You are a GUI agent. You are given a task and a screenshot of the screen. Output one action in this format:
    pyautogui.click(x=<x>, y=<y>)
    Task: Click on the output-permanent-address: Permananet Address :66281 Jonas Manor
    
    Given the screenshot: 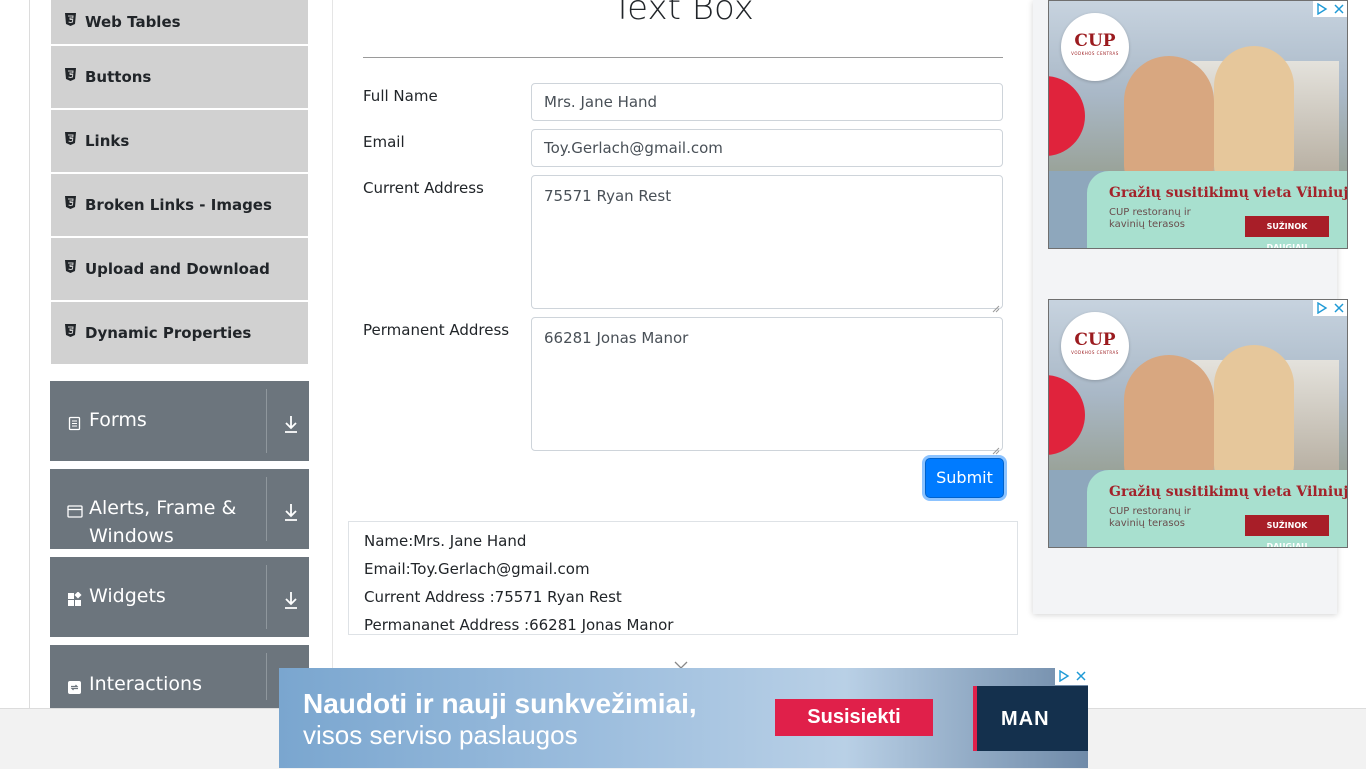 What is the action you would take?
    pyautogui.click(x=519, y=625)
    